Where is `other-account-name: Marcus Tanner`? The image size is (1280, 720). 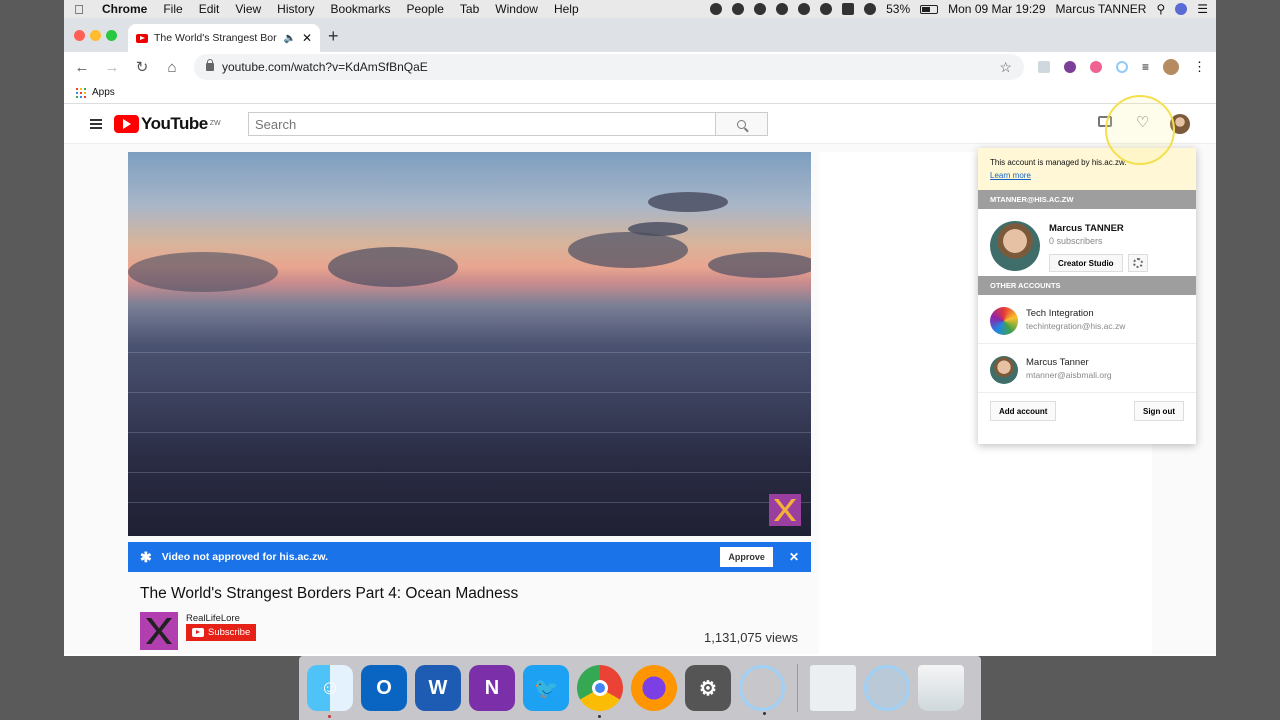 other-account-name: Marcus Tanner is located at coordinates (1057, 362).